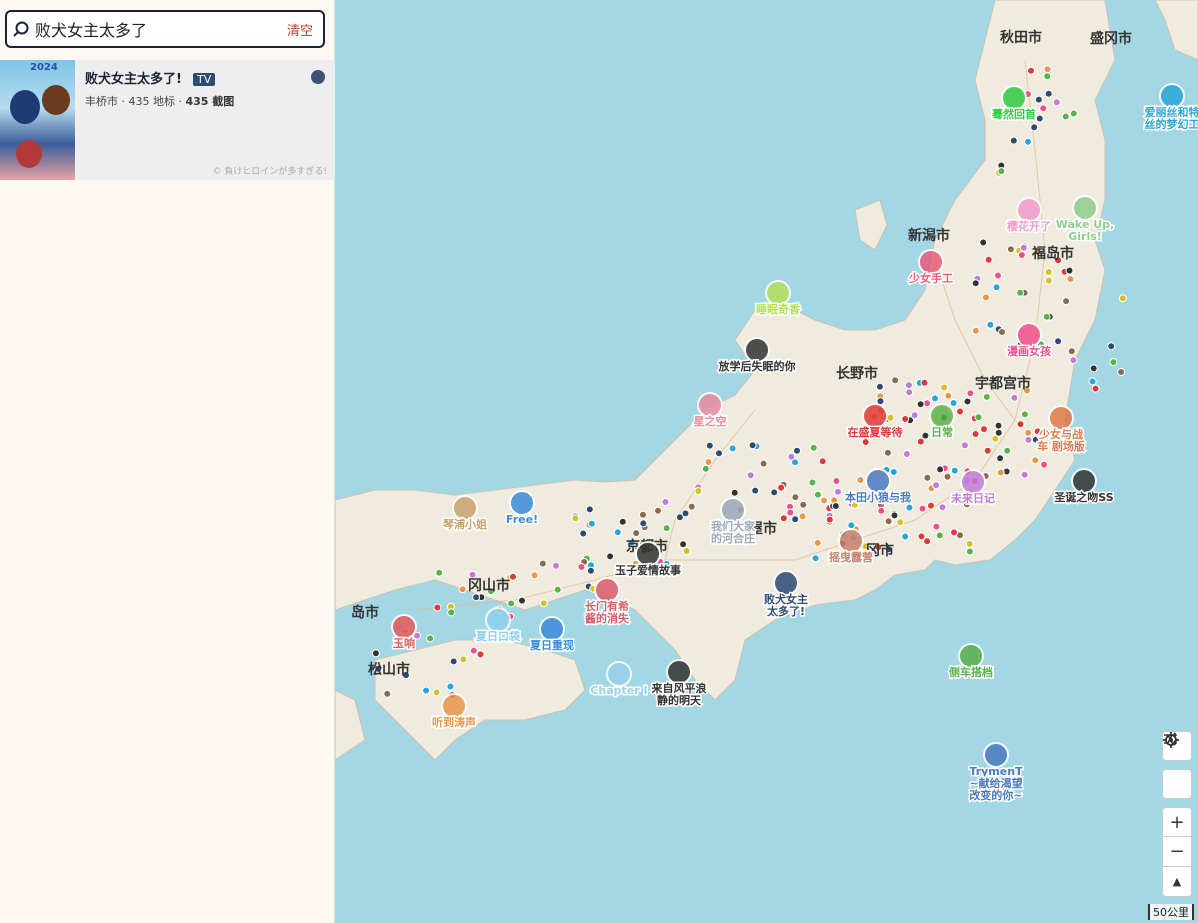 This screenshot has height=923, width=1198. What do you see at coordinates (165, 29) in the screenshot?
I see `search-box: 清空` at bounding box center [165, 29].